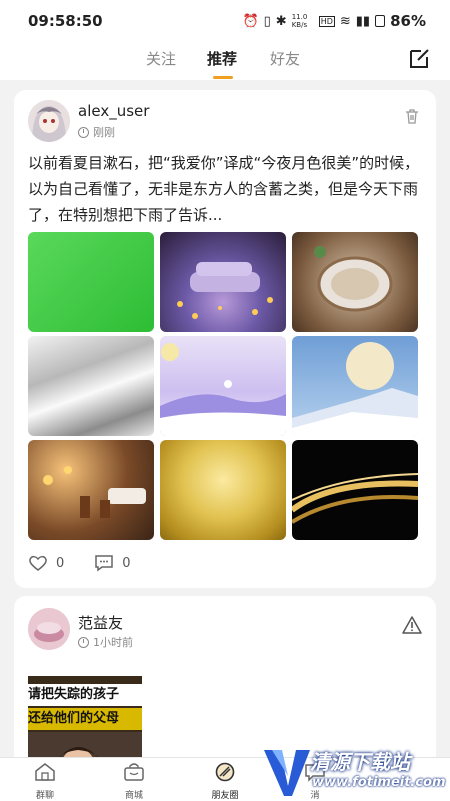  I want to click on nav-moments: 朋友圈, so click(225, 781).